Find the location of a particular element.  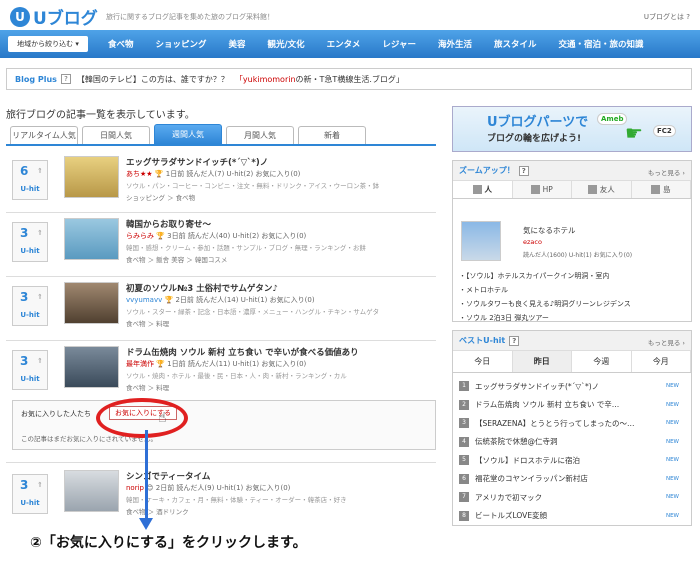

zoom-tab-label: HP is located at coordinates (547, 189).